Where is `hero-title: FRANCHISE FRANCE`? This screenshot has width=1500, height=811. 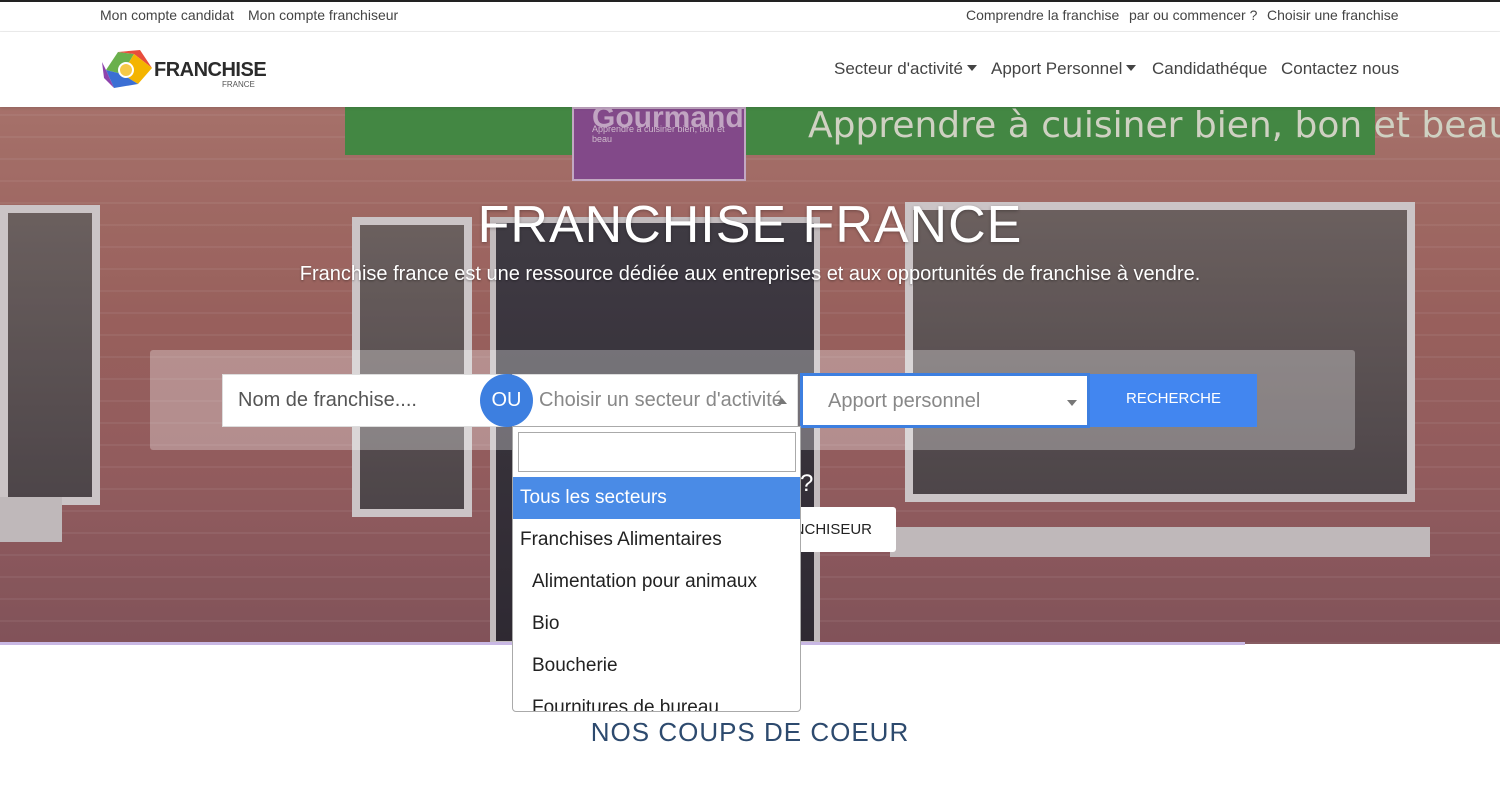
hero-title: FRANCHISE FRANCE is located at coordinates (750, 225).